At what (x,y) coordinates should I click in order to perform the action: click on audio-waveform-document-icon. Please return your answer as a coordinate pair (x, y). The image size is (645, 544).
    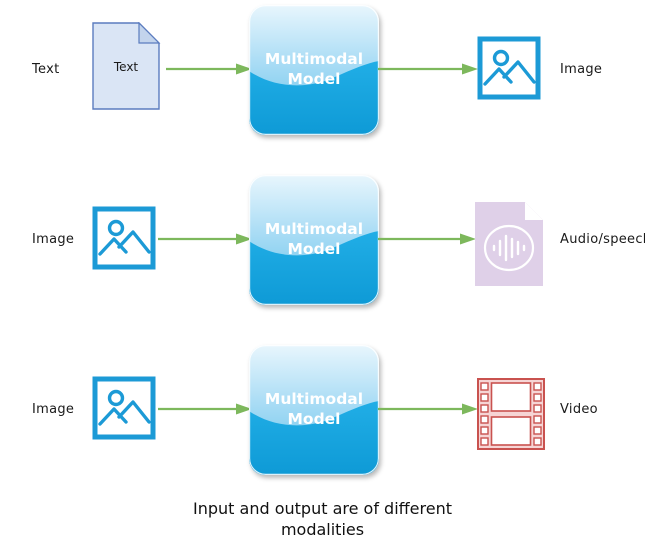
    Looking at the image, I should click on (510, 244).